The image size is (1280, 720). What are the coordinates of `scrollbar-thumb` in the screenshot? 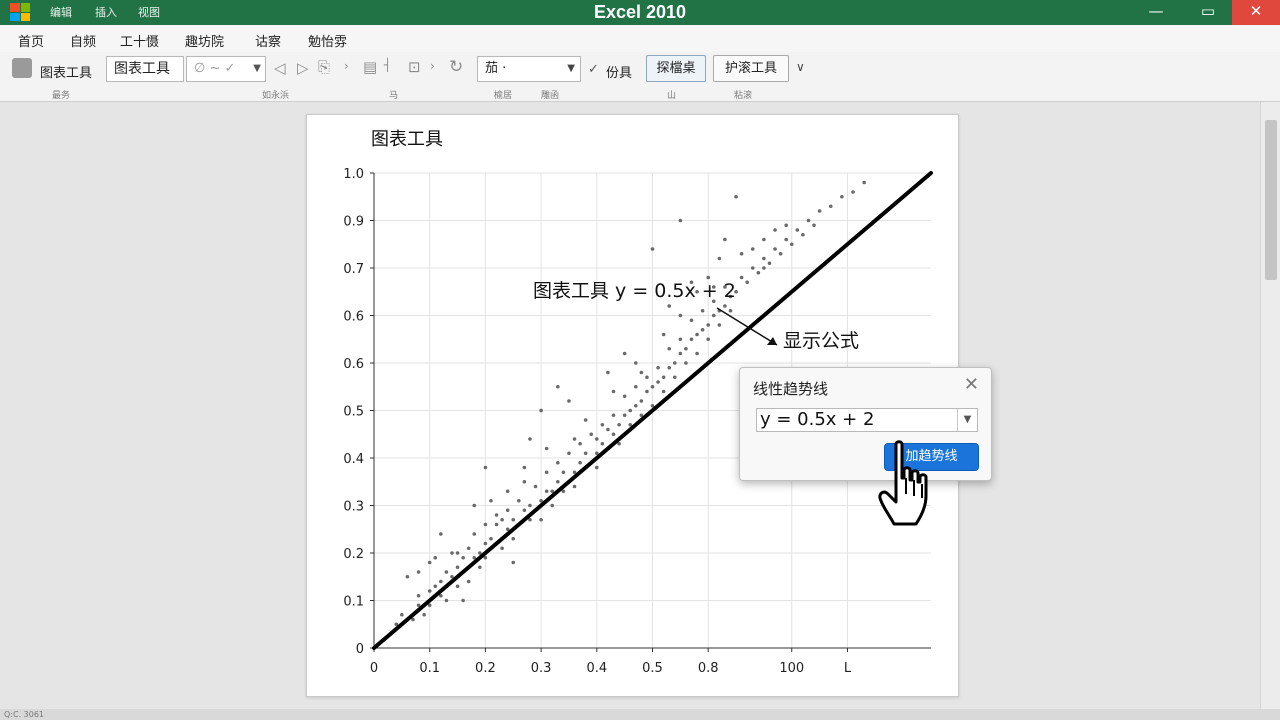 It's located at (1271, 200).